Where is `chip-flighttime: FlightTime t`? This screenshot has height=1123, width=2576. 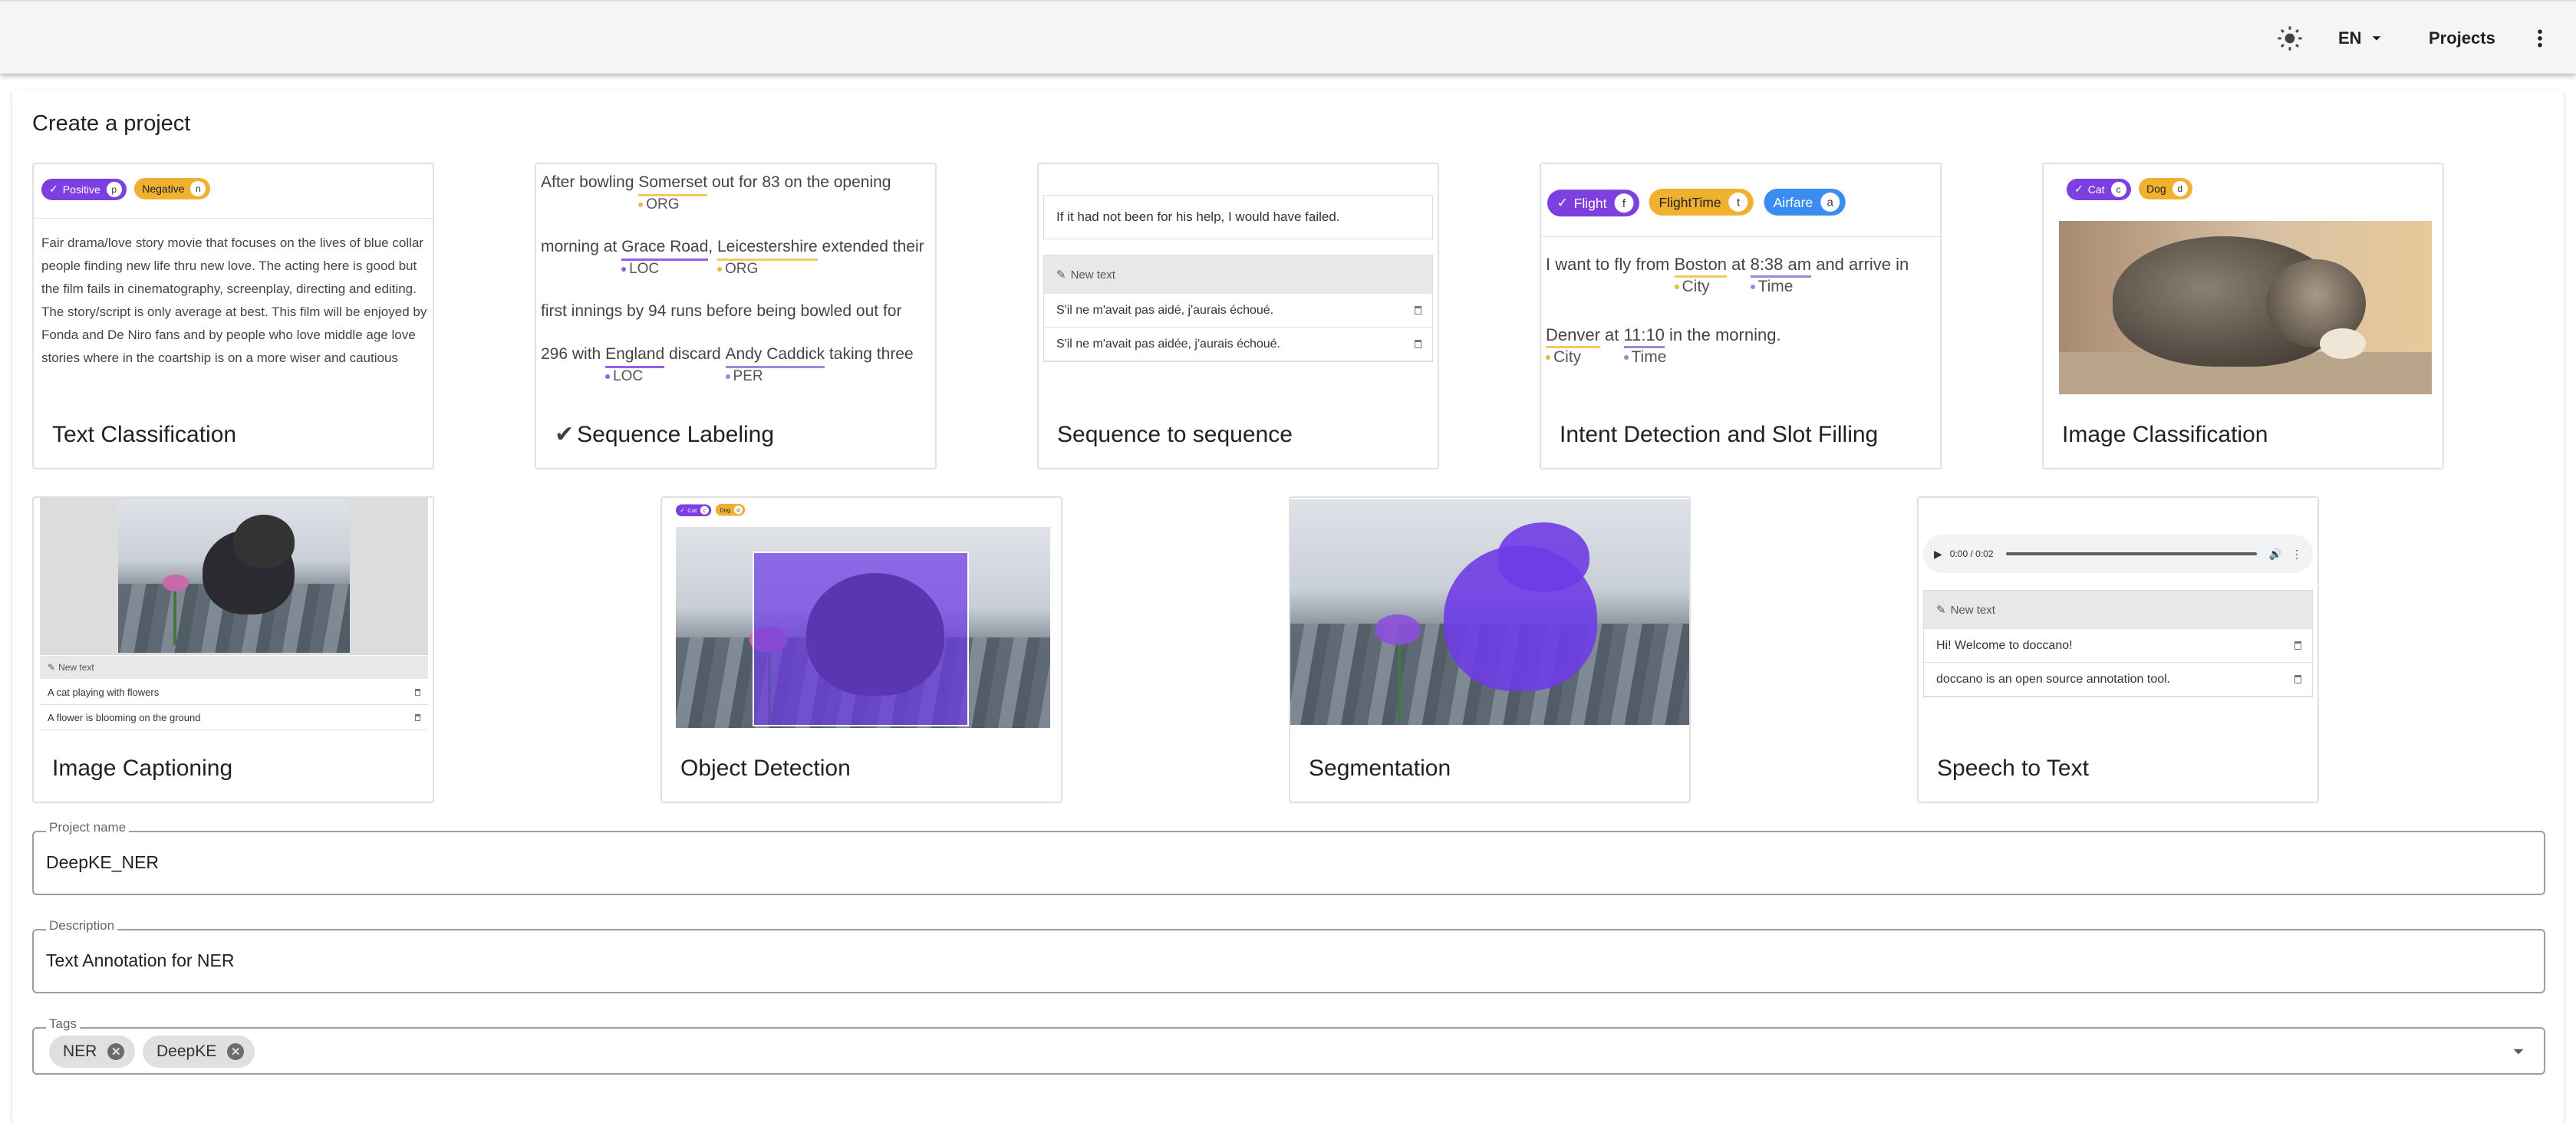
chip-flighttime: FlightTime t is located at coordinates (1701, 202).